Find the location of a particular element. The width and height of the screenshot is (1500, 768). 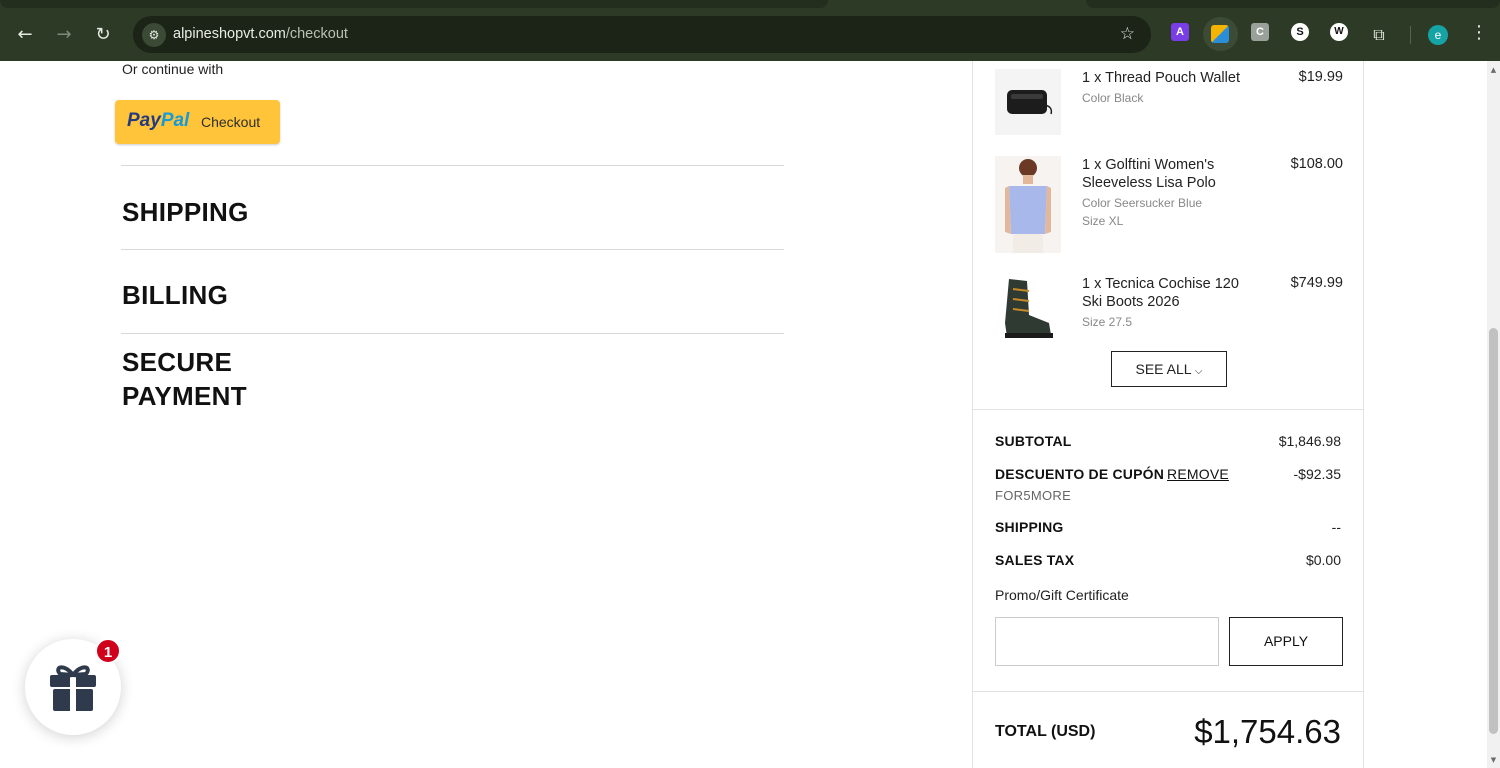

menu-kebab-icon: ⋮ is located at coordinates (1479, 32).